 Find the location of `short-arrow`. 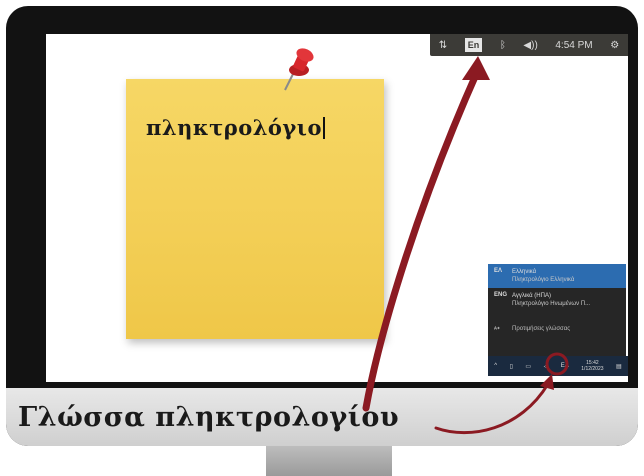

short-arrow is located at coordinates (492, 408).